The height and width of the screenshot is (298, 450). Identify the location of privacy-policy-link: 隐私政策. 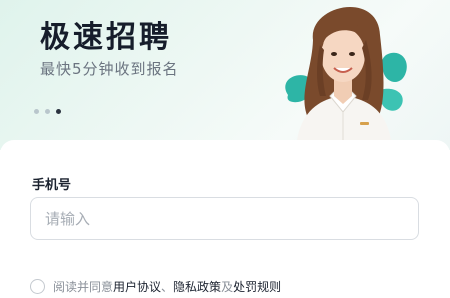
(197, 286).